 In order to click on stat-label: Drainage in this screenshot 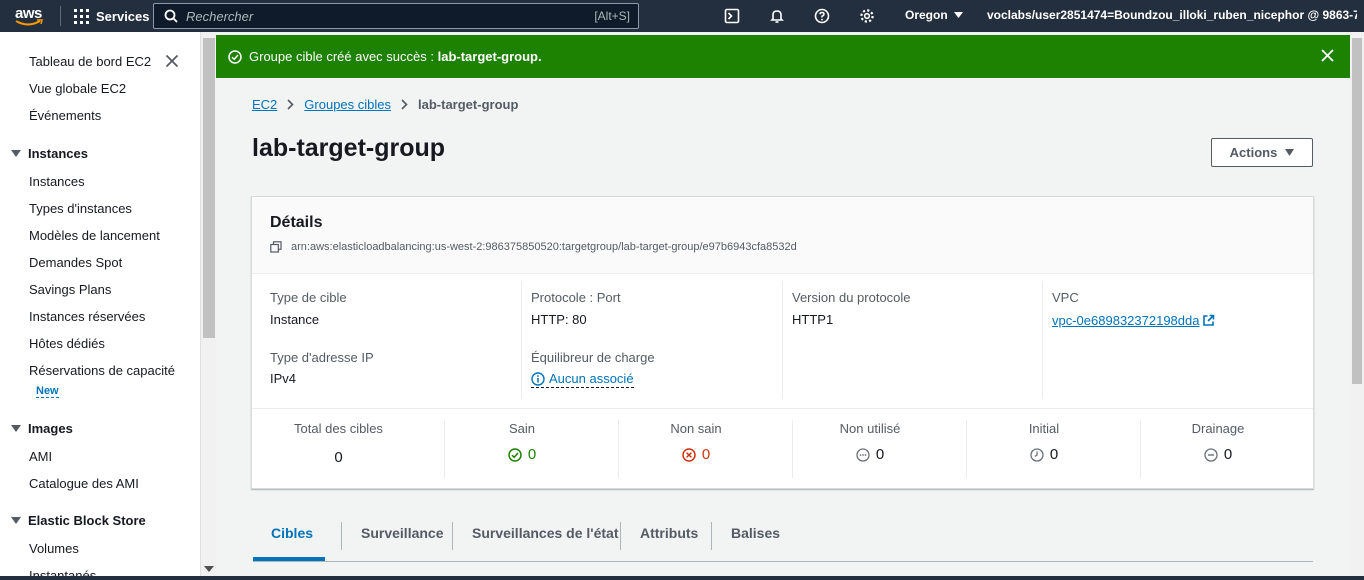, I will do `click(1218, 428)`.